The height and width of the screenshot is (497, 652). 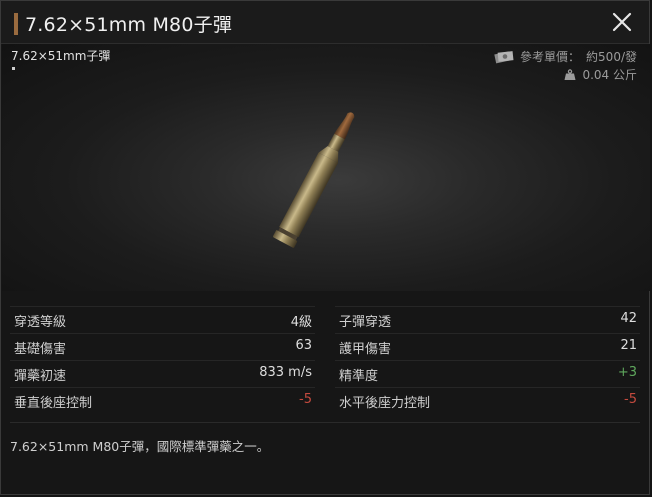 What do you see at coordinates (487, 346) in the screenshot?
I see `stat-row: 護甲傷害 21` at bounding box center [487, 346].